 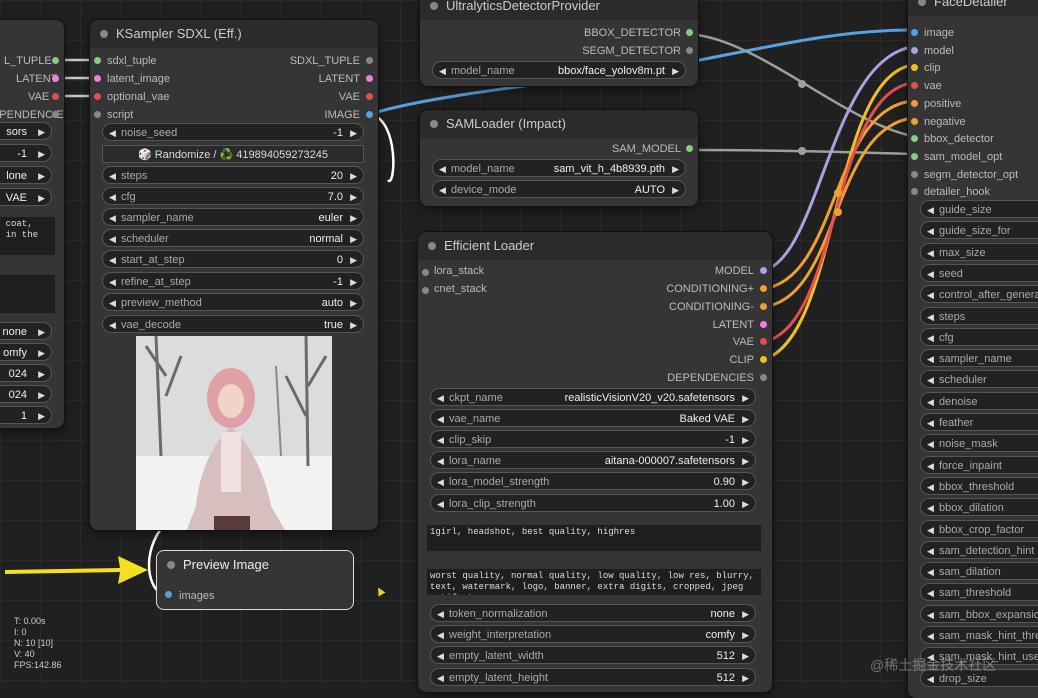 What do you see at coordinates (559, 168) in the screenshot?
I see `model-name-widget: ◀ model_name sam_vit_h_4b8939.pth ▶` at bounding box center [559, 168].